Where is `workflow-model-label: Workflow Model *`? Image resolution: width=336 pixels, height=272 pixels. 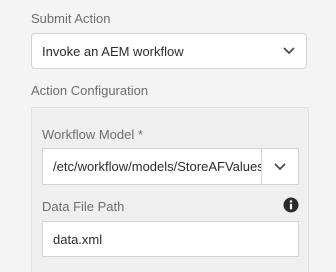
workflow-model-label: Workflow Model * is located at coordinates (92, 134).